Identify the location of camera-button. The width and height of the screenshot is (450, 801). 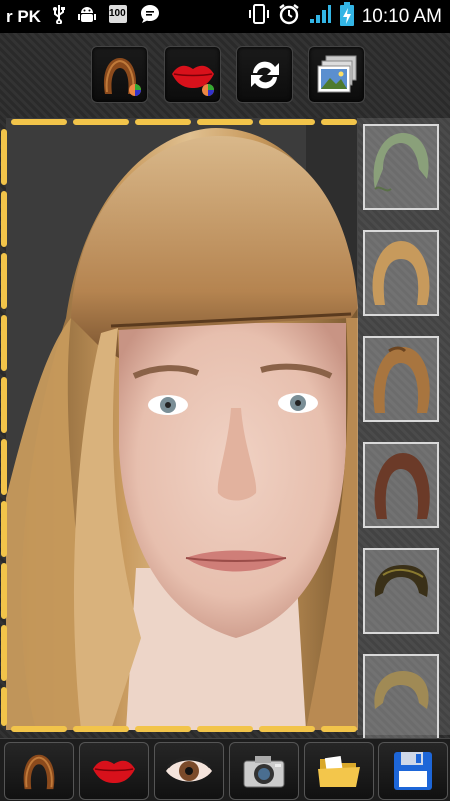
(264, 771).